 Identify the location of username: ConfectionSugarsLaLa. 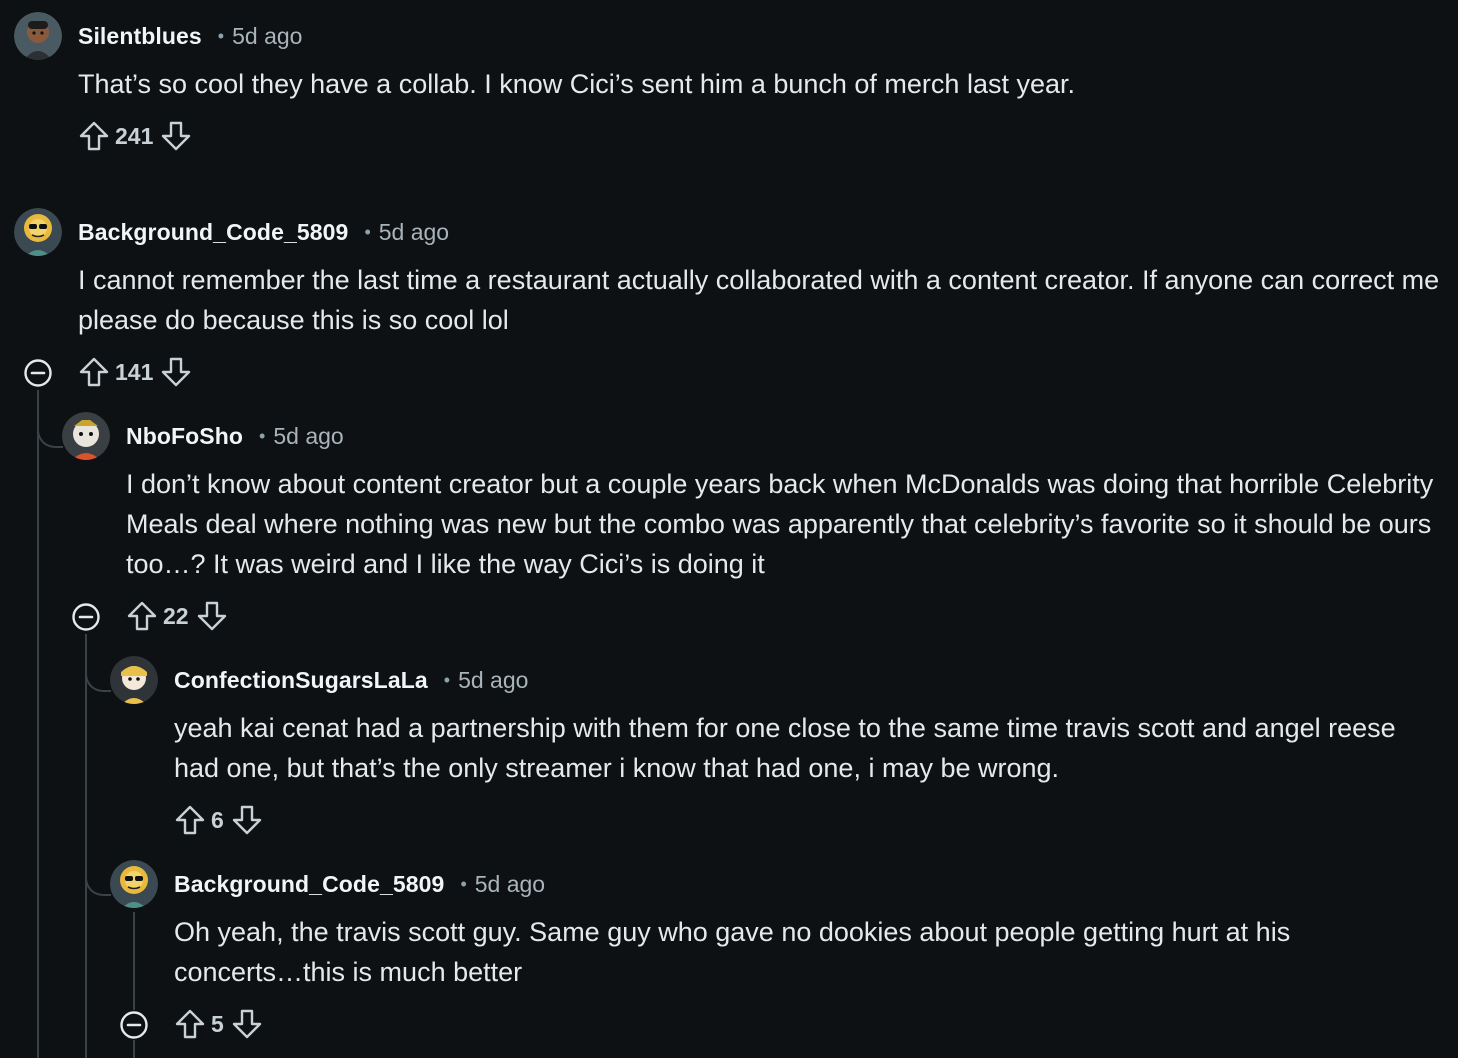
(301, 680).